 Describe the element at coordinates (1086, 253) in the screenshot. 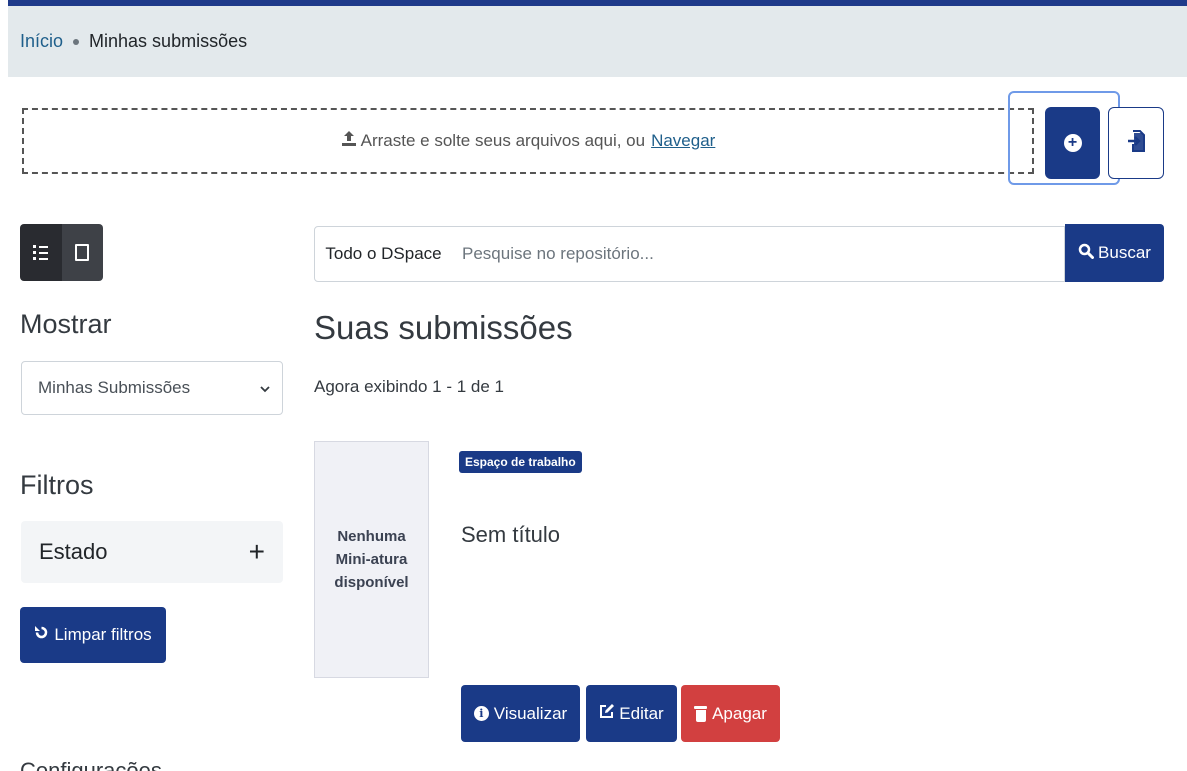

I see `search-icon` at that location.